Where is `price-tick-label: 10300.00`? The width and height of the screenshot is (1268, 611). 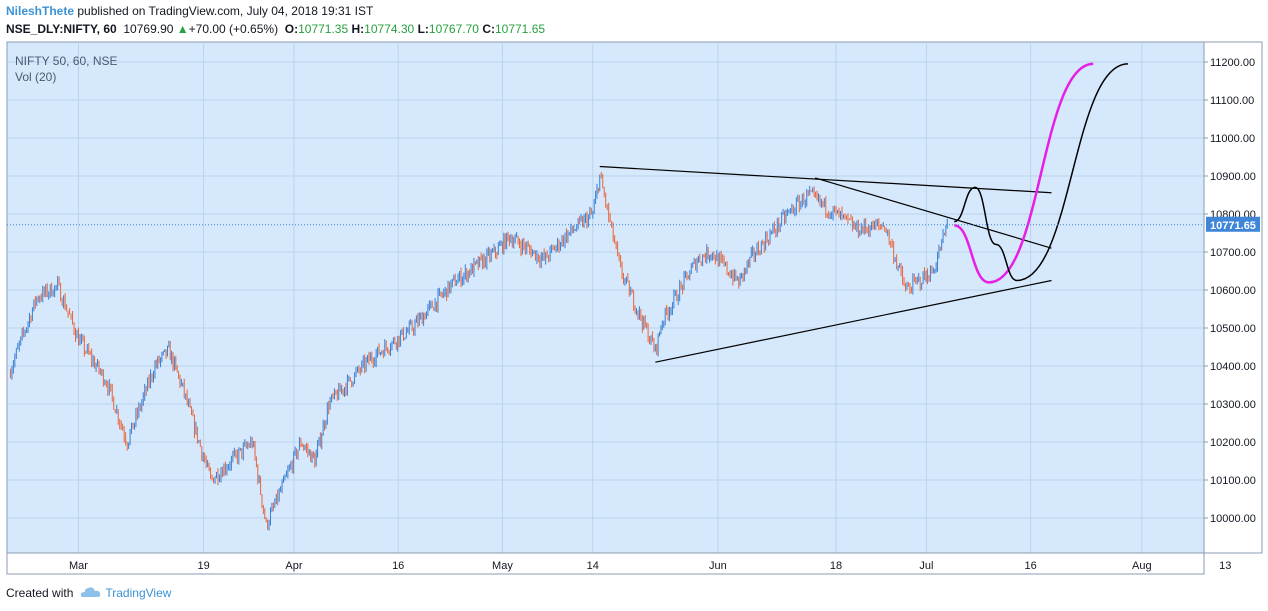
price-tick-label: 10300.00 is located at coordinates (1233, 405).